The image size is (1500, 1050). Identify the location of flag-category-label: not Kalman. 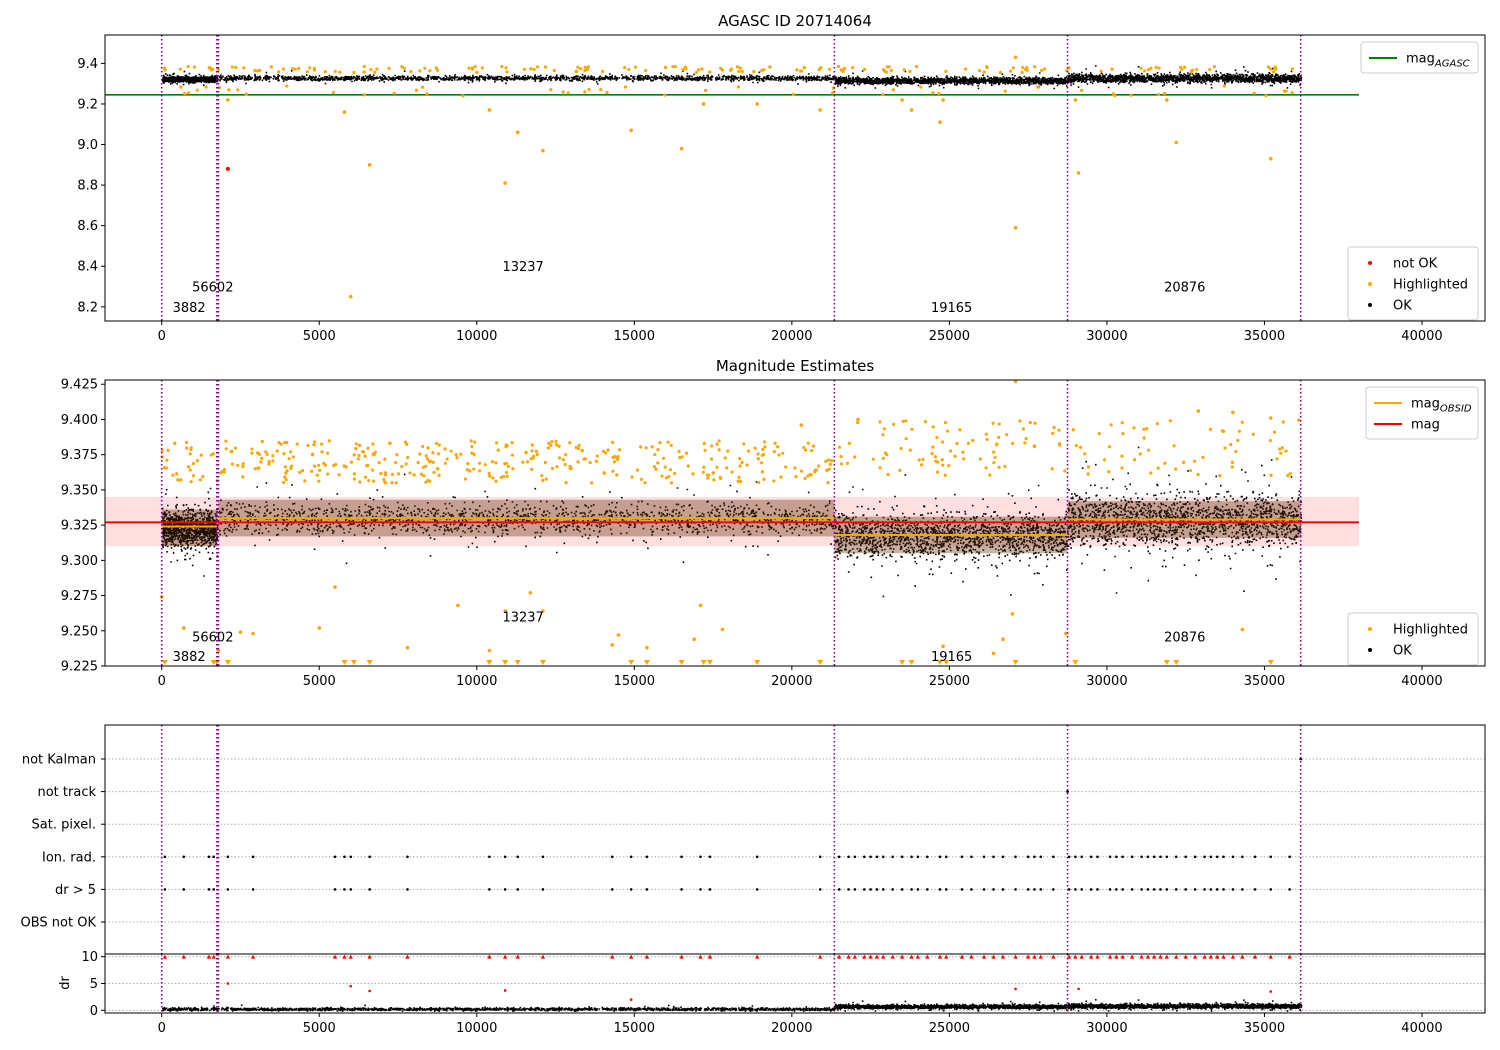
(59, 760).